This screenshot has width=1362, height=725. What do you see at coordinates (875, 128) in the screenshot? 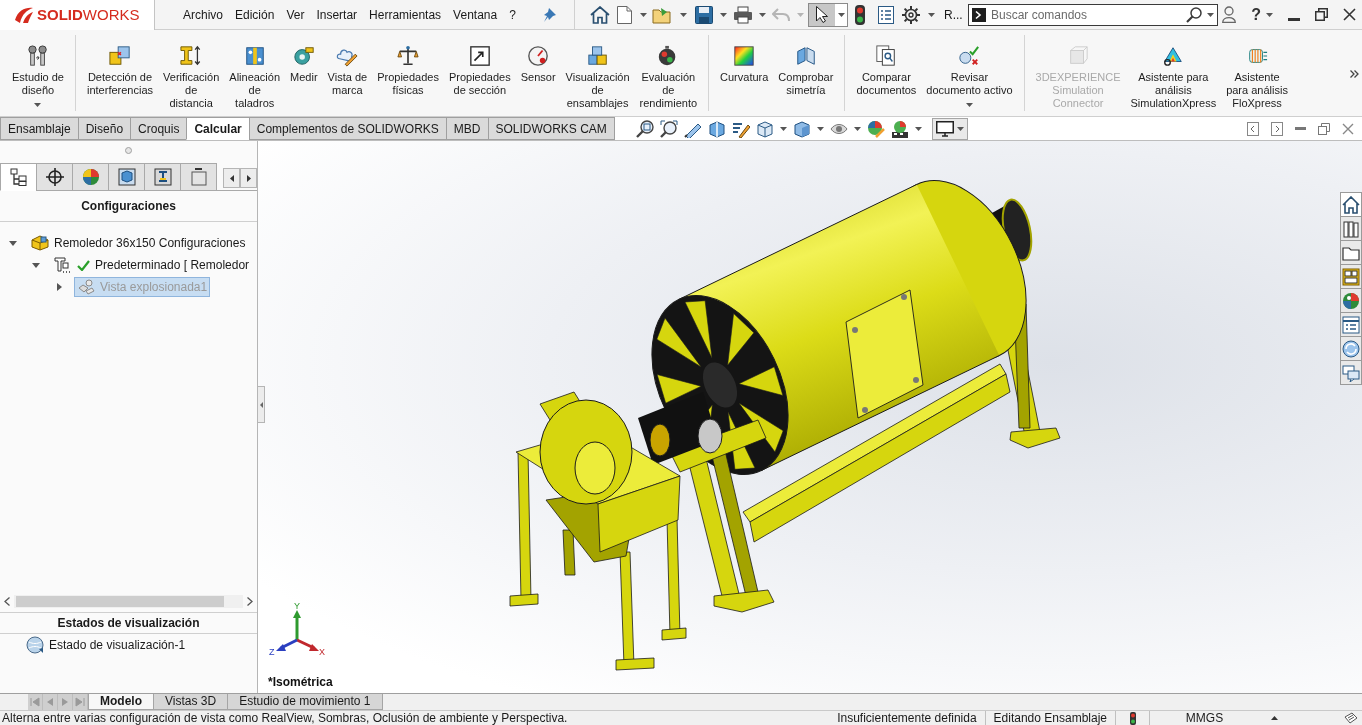
I see `color-ball-pencil-icon` at bounding box center [875, 128].